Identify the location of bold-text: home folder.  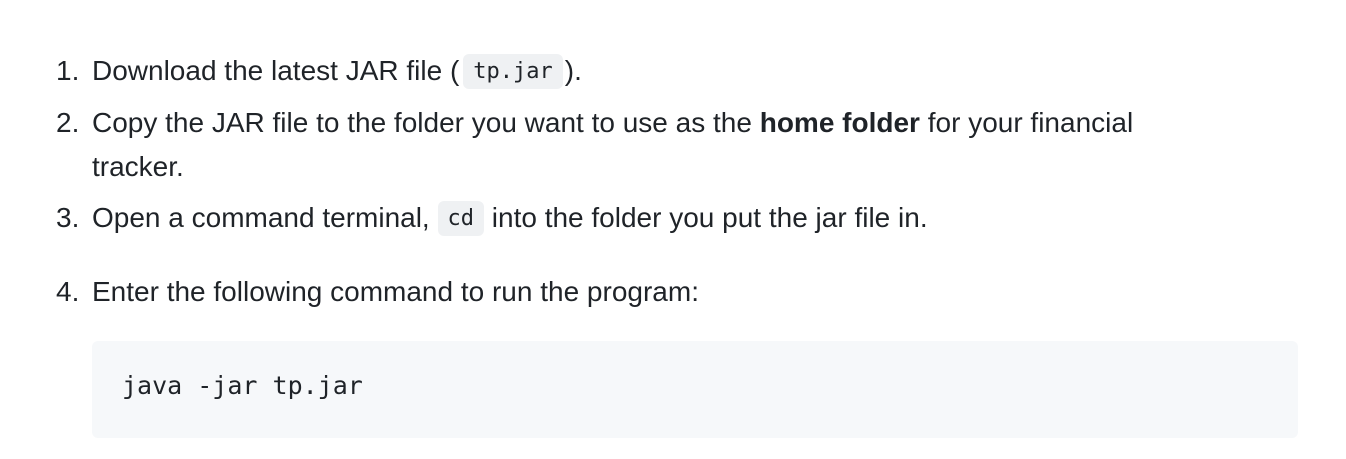
(839, 122).